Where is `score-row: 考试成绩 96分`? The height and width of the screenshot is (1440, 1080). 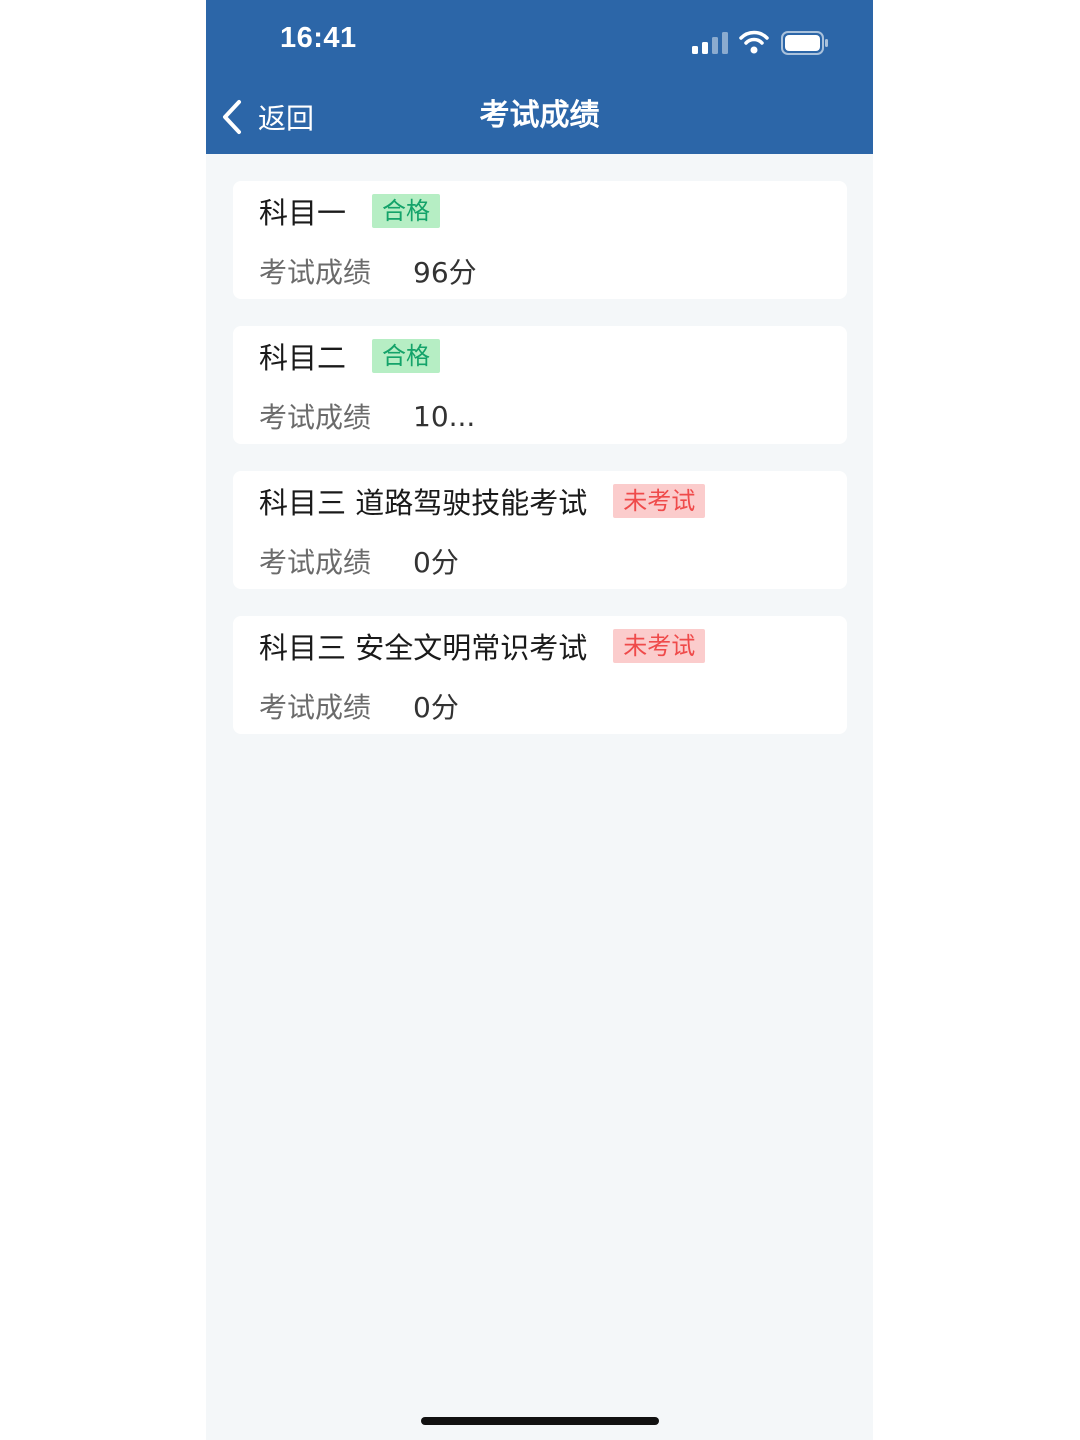 score-row: 考试成绩 96分 is located at coordinates (368, 271).